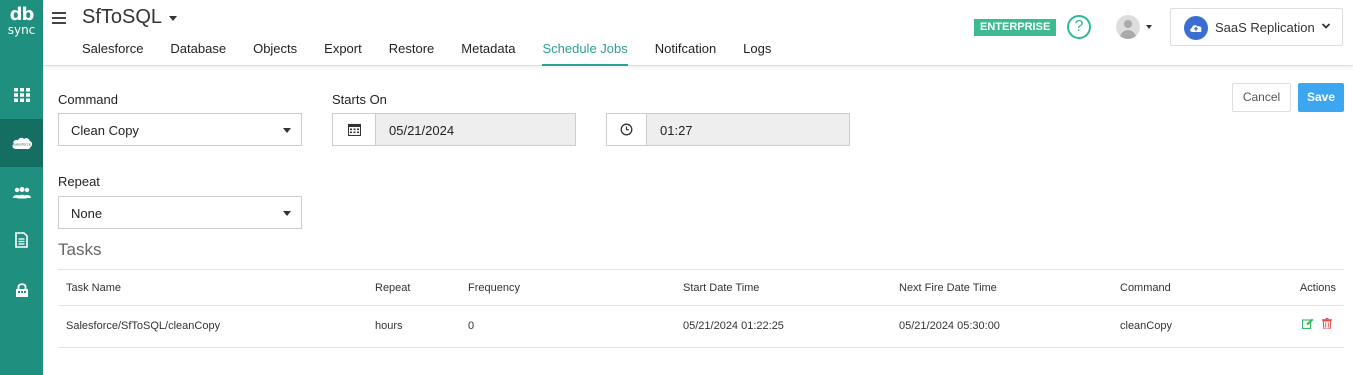 The width and height of the screenshot is (1353, 375). I want to click on edition-badge: ENTERPRISE, so click(1015, 27).